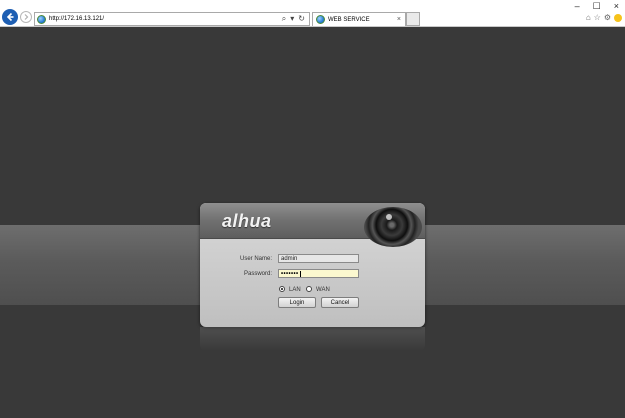 This screenshot has height=418, width=625. What do you see at coordinates (607, 17) in the screenshot?
I see `gear-icon: ⚙` at bounding box center [607, 17].